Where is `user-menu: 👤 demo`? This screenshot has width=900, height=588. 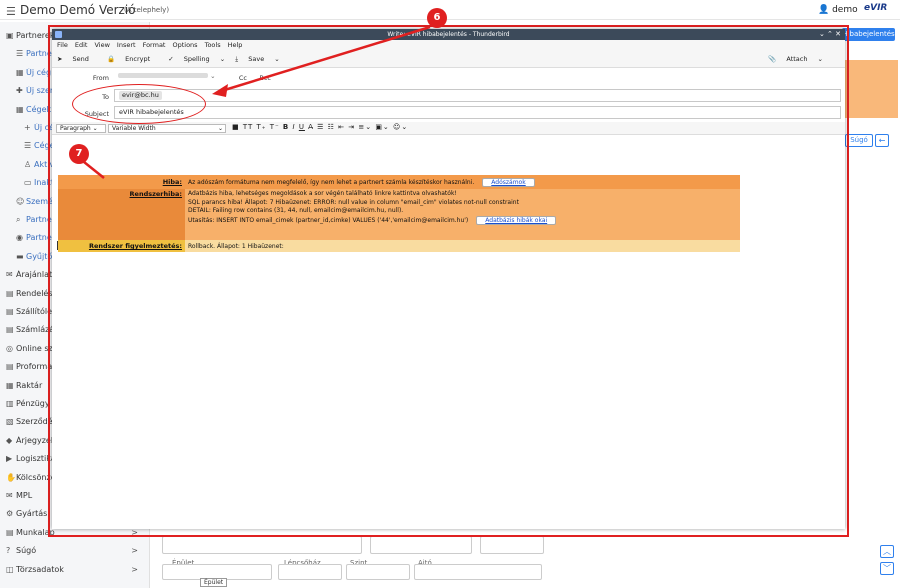
user-menu: 👤 demo is located at coordinates (838, 10).